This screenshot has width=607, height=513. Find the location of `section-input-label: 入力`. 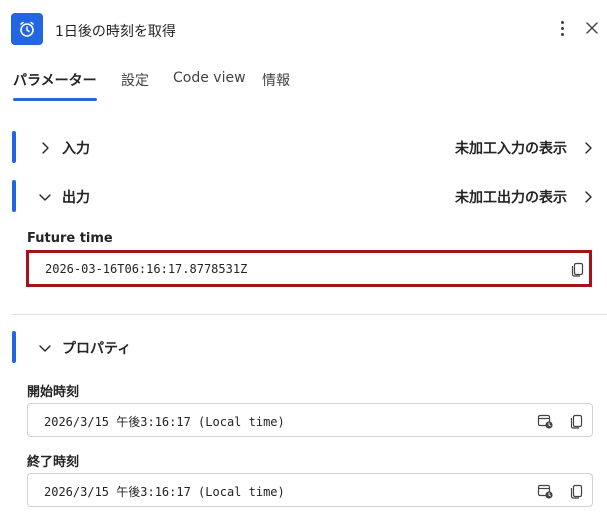

section-input-label: 入力 is located at coordinates (76, 149).